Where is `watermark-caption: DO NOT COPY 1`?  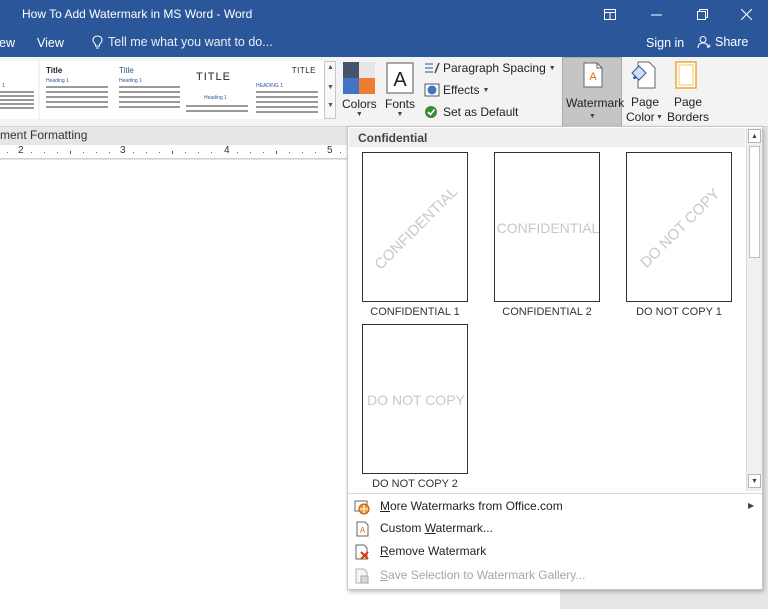 watermark-caption: DO NOT COPY 1 is located at coordinates (679, 312).